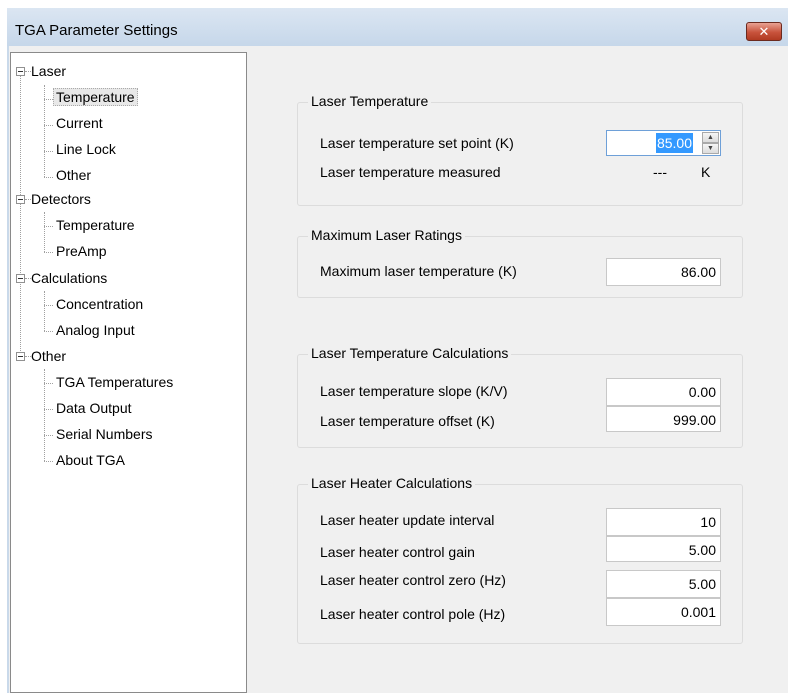 Image resolution: width=788 pixels, height=693 pixels. Describe the element at coordinates (660, 172) in the screenshot. I see `measured-value: ---` at that location.